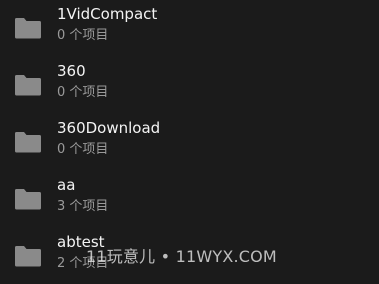 This screenshot has width=379, height=284. Describe the element at coordinates (66, 185) in the screenshot. I see `folder-name: aa` at that location.